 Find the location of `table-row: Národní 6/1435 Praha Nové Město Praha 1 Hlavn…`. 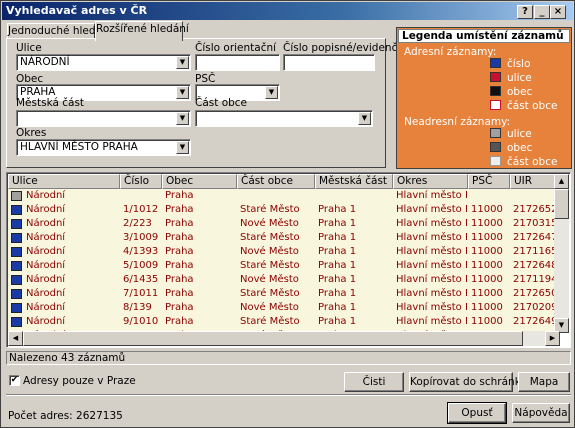

table-row: Národní 6/1435 Praha Nové Město Praha 1 Hlavn… is located at coordinates (284, 280).